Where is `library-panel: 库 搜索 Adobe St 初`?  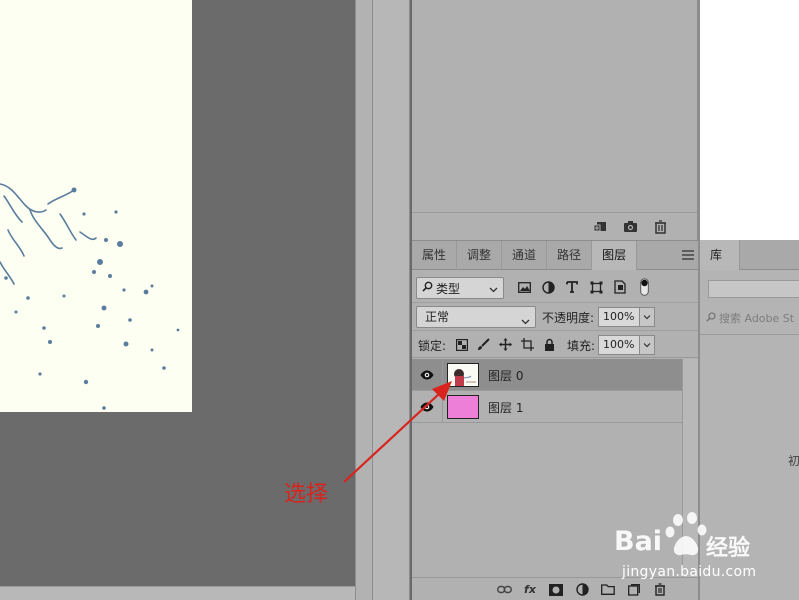
library-panel: 库 搜索 Adobe St 初 is located at coordinates (749, 300).